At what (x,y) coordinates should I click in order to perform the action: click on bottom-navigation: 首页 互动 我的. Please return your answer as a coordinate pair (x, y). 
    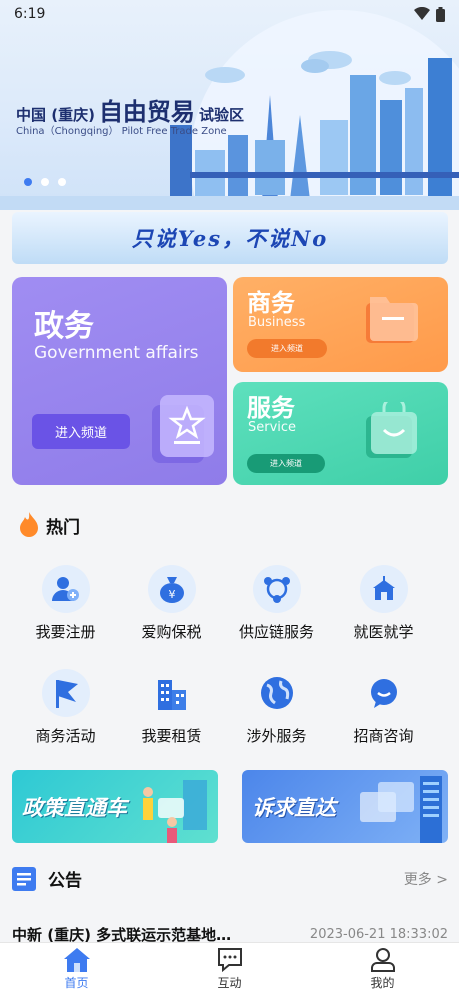
    Looking at the image, I should click on (229, 969).